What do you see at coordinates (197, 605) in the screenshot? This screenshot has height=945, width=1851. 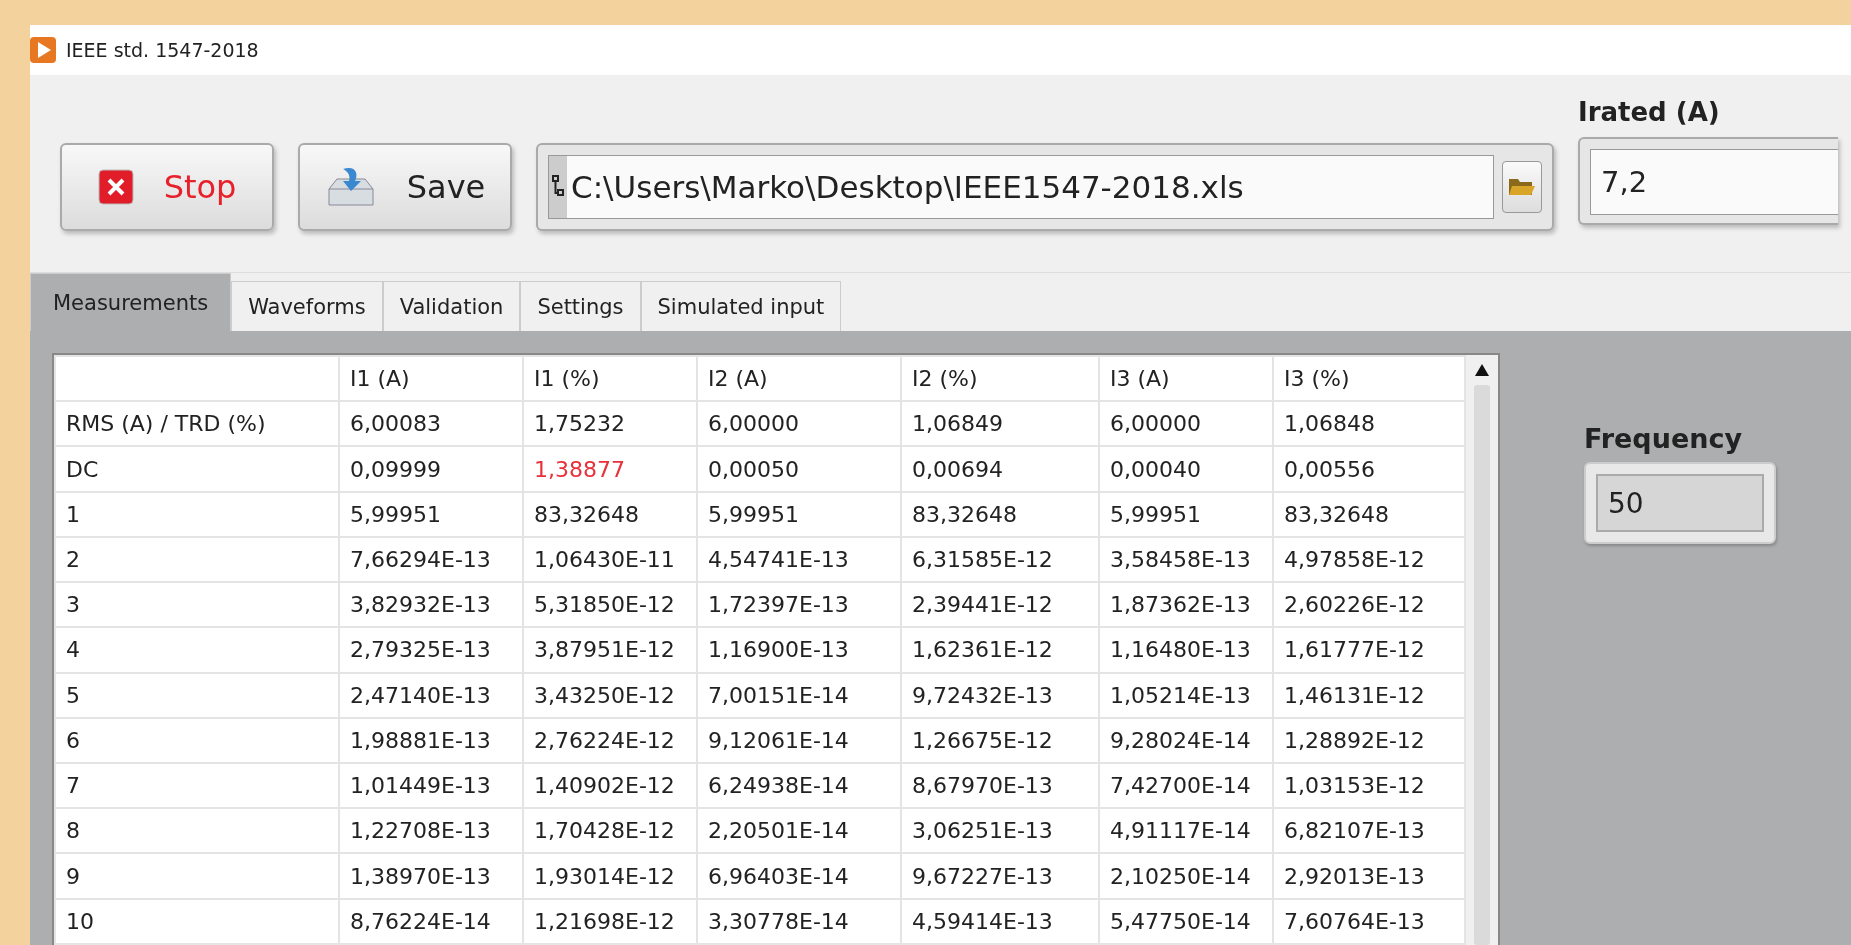 I see `row-label: 3` at bounding box center [197, 605].